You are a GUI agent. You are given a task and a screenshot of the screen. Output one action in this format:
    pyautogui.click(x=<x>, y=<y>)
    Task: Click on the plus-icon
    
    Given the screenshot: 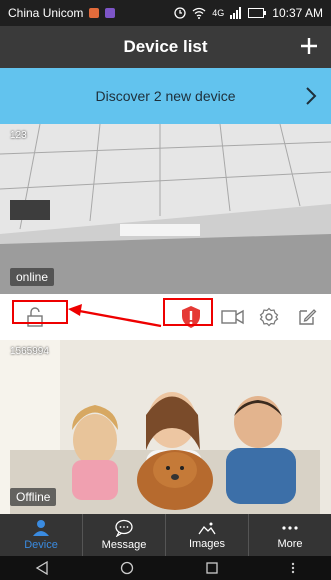 What is the action you would take?
    pyautogui.click(x=309, y=46)
    